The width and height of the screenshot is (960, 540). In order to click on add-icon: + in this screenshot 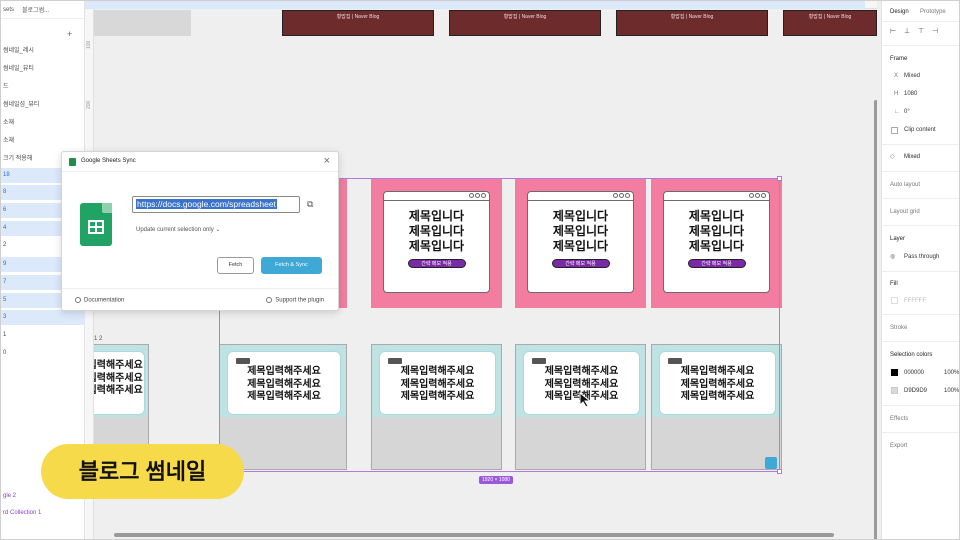, I will do `click(69, 34)`.